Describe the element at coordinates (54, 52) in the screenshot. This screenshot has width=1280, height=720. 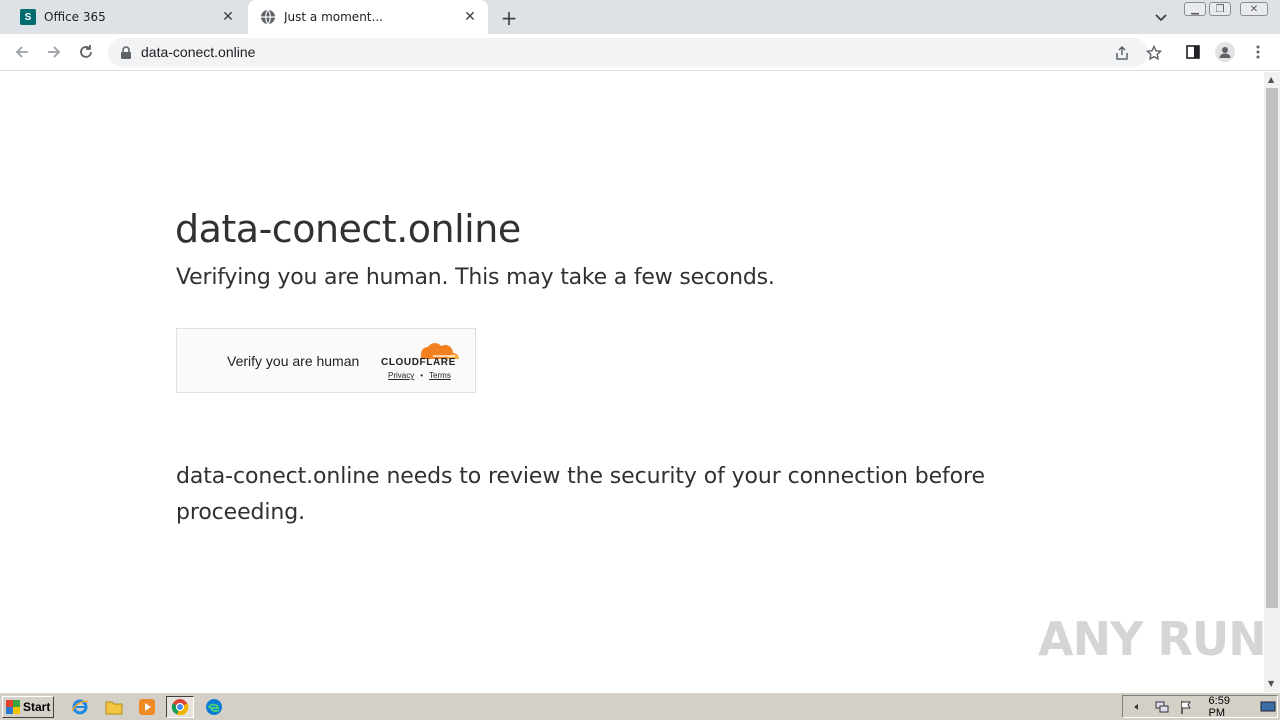
I see `forward-button` at that location.